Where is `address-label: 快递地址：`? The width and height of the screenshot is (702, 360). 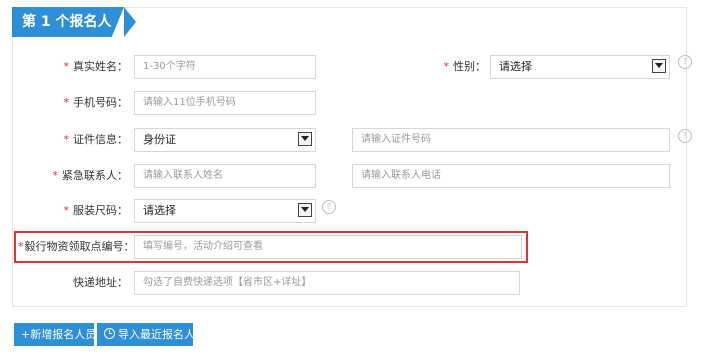
address-label: 快递地址： is located at coordinates (100, 282).